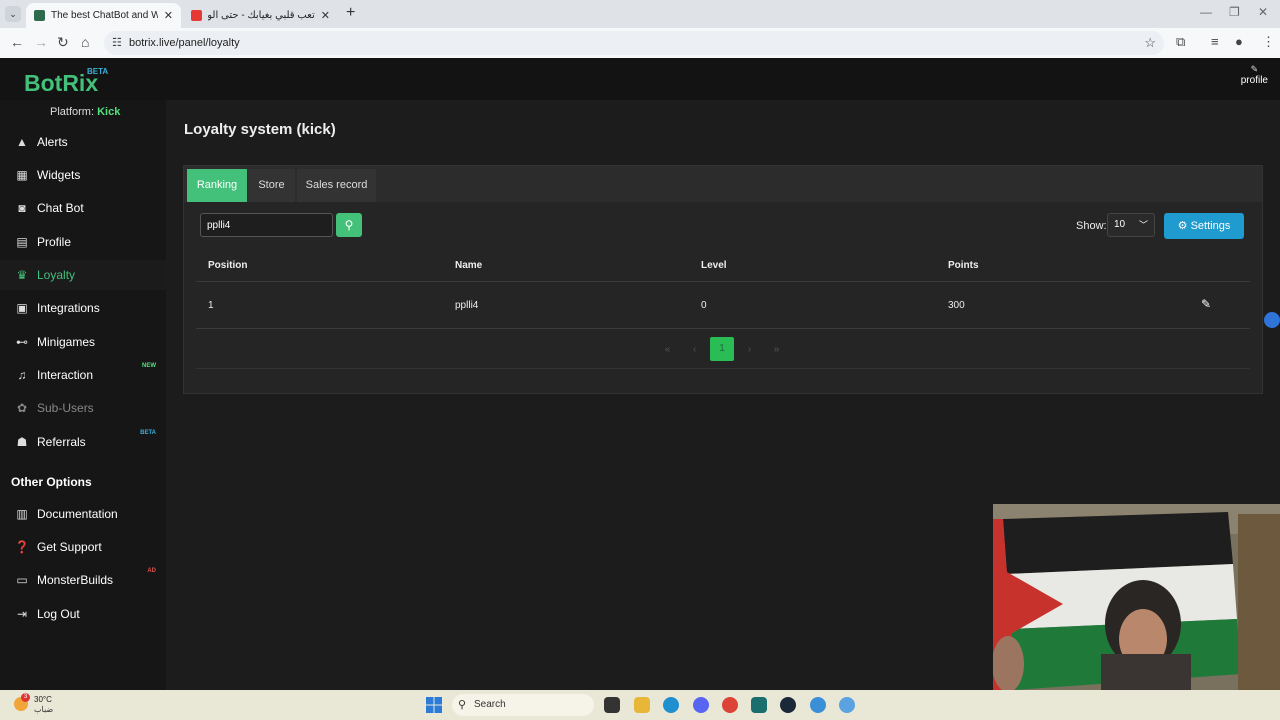 Image resolution: width=1280 pixels, height=720 pixels. Describe the element at coordinates (52, 142) in the screenshot. I see `sidebar-item-label: Alerts` at that location.